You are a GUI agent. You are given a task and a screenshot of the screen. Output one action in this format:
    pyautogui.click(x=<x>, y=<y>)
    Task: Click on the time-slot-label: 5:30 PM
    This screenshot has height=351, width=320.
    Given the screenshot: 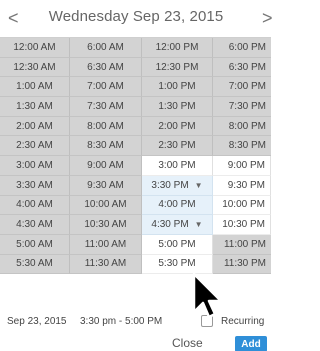 What is the action you would take?
    pyautogui.click(x=177, y=264)
    